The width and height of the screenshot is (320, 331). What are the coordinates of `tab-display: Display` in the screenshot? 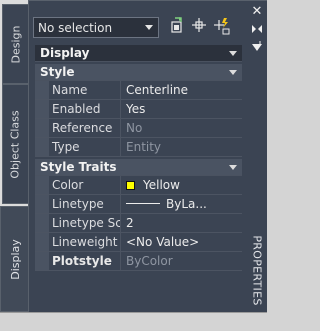 It's located at (15, 259).